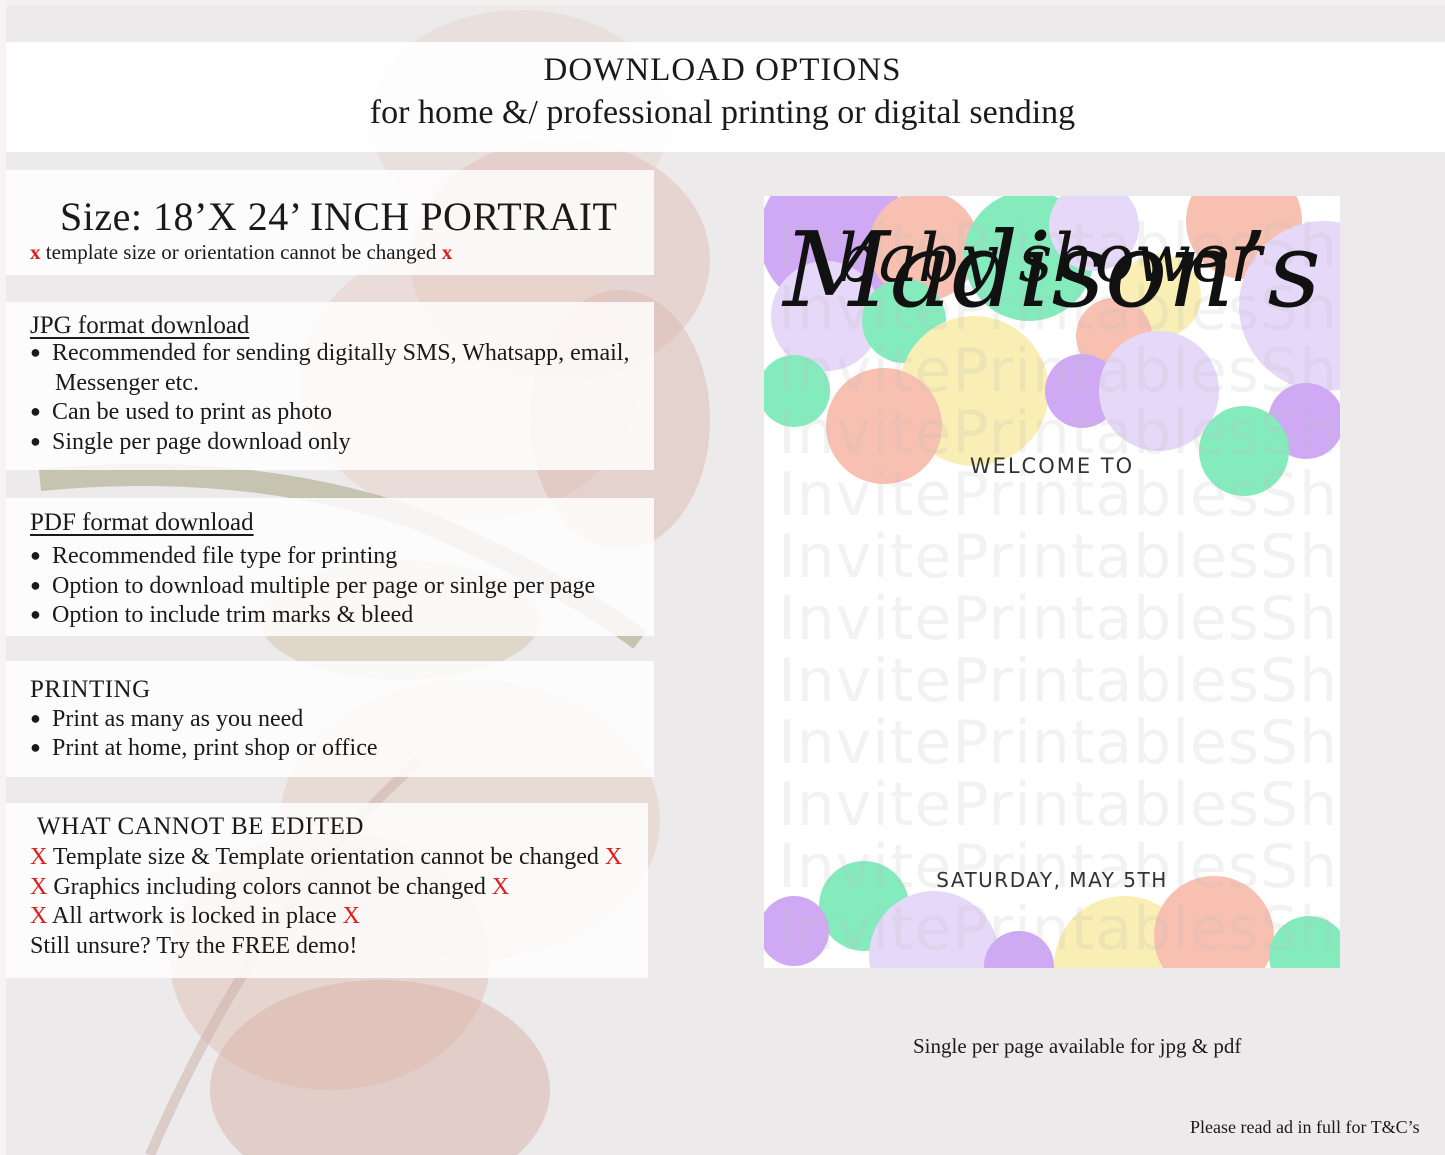  Describe the element at coordinates (1305, 1127) in the screenshot. I see `footer-note: Please read ad in full for T&C’s` at that location.